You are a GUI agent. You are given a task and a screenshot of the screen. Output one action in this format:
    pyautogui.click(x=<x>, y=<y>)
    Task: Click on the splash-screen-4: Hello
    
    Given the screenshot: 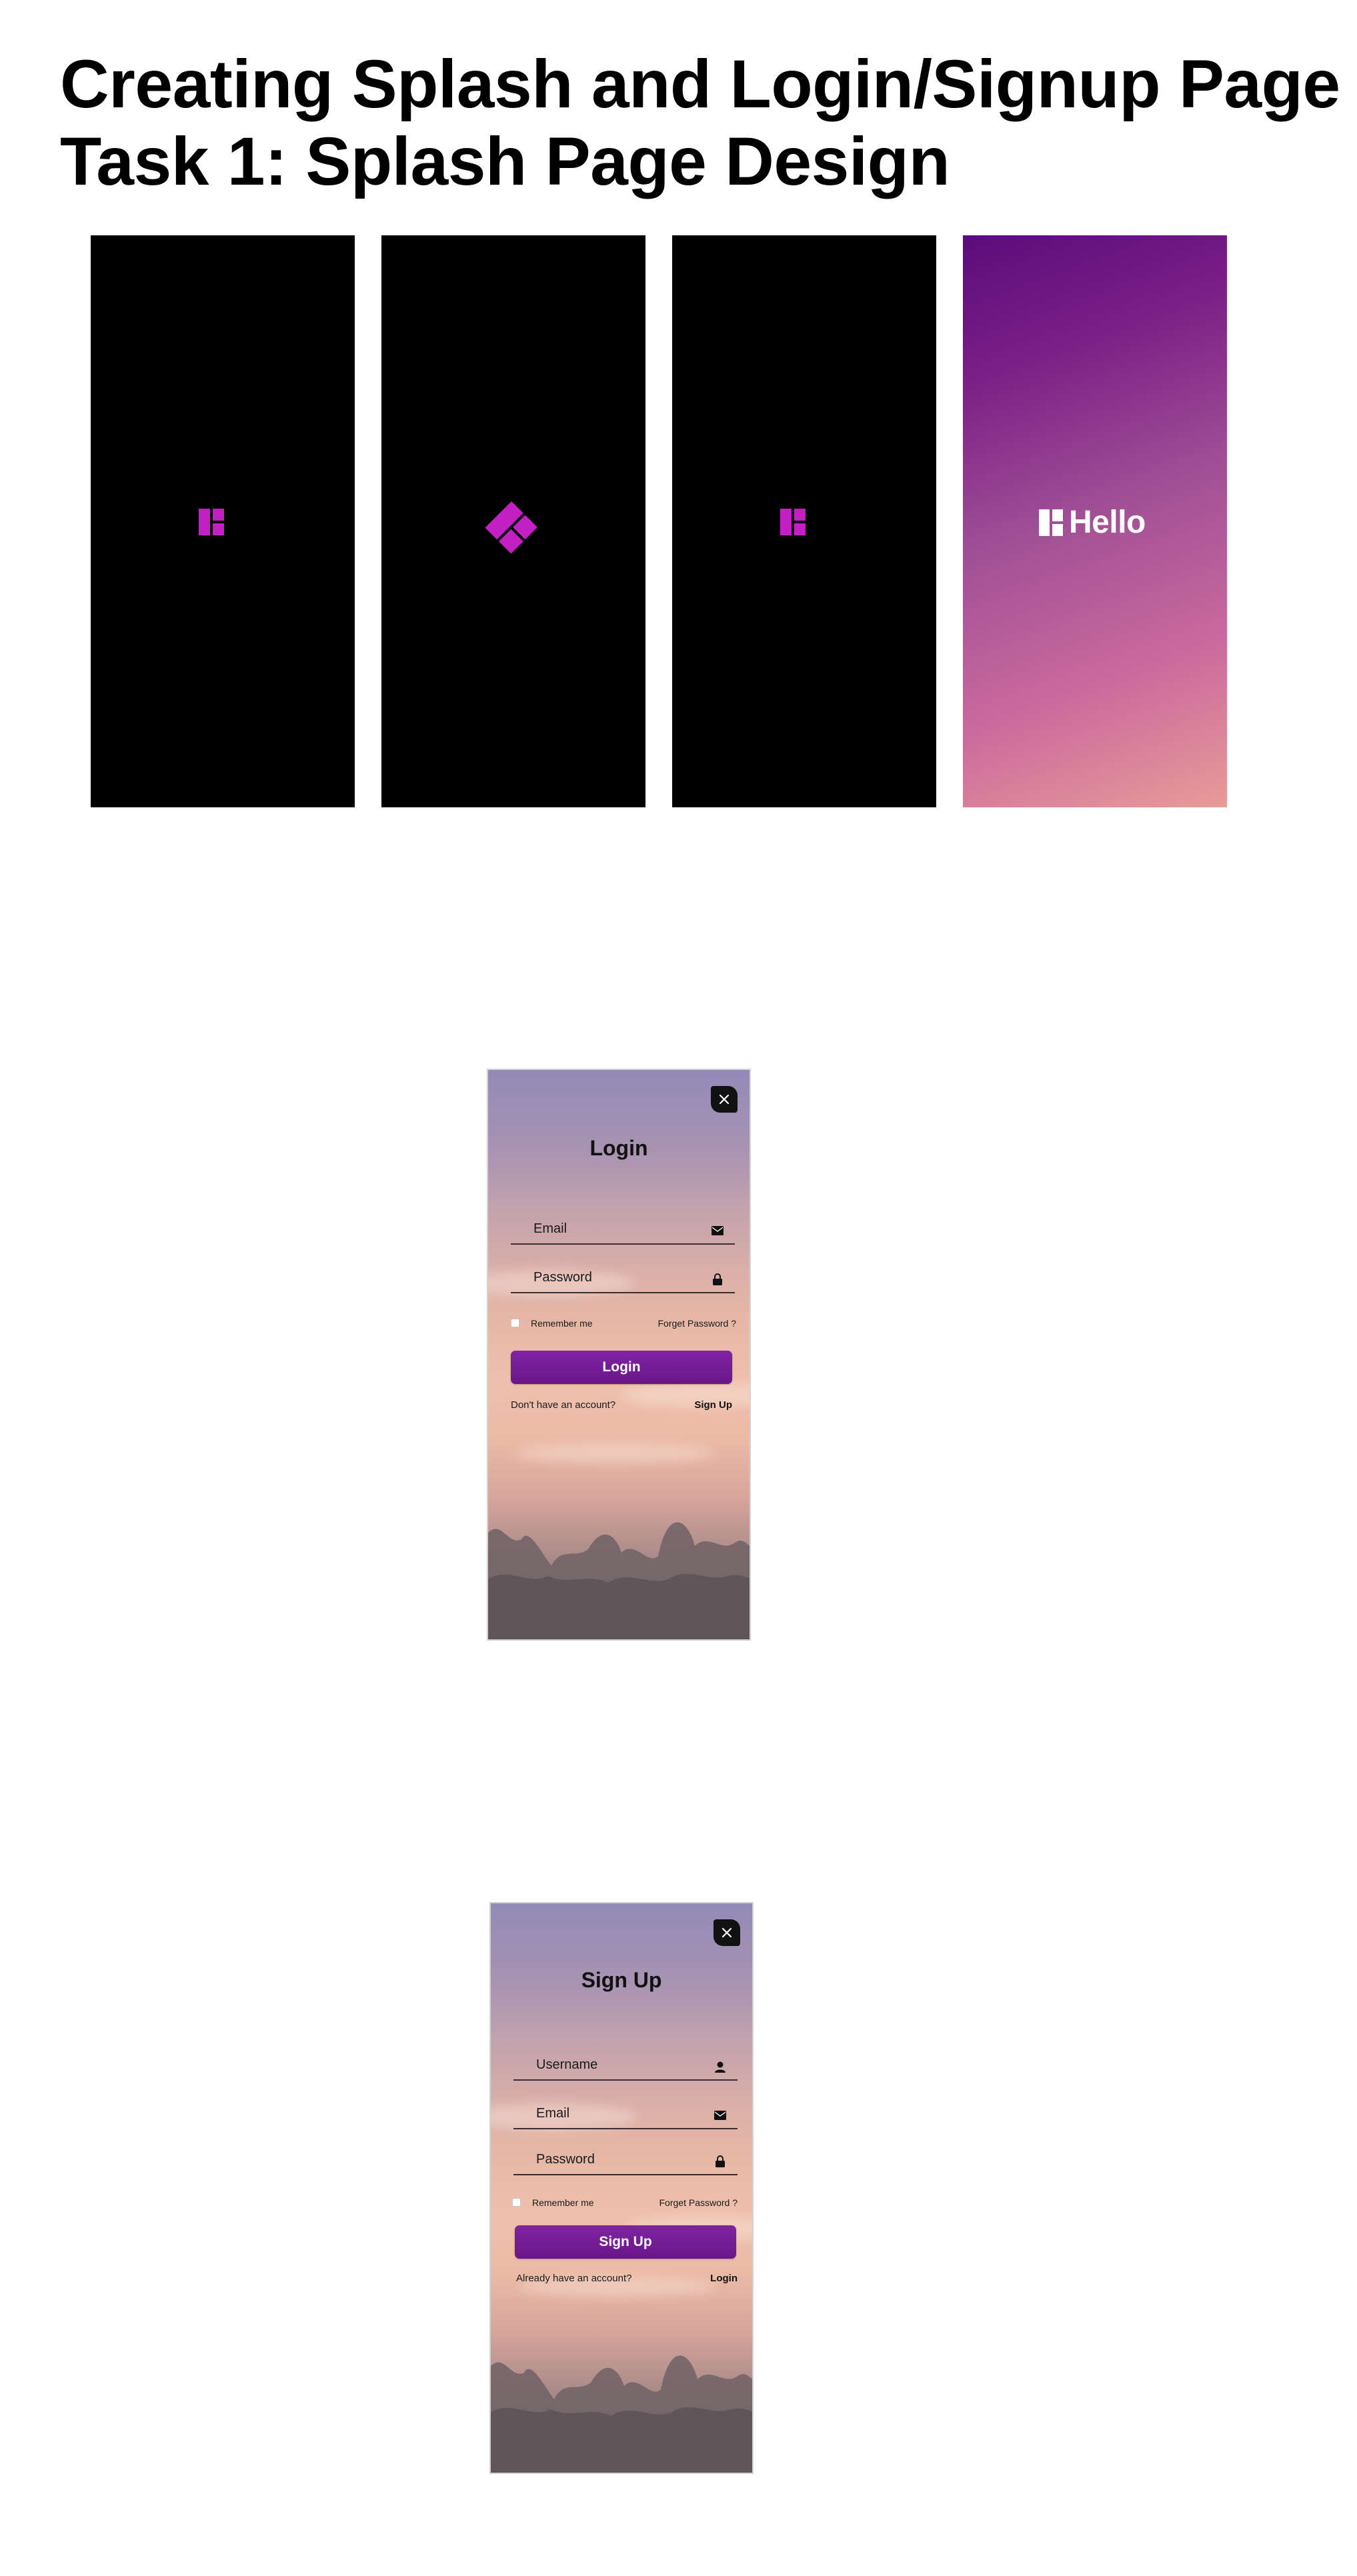 What is the action you would take?
    pyautogui.click(x=1095, y=521)
    